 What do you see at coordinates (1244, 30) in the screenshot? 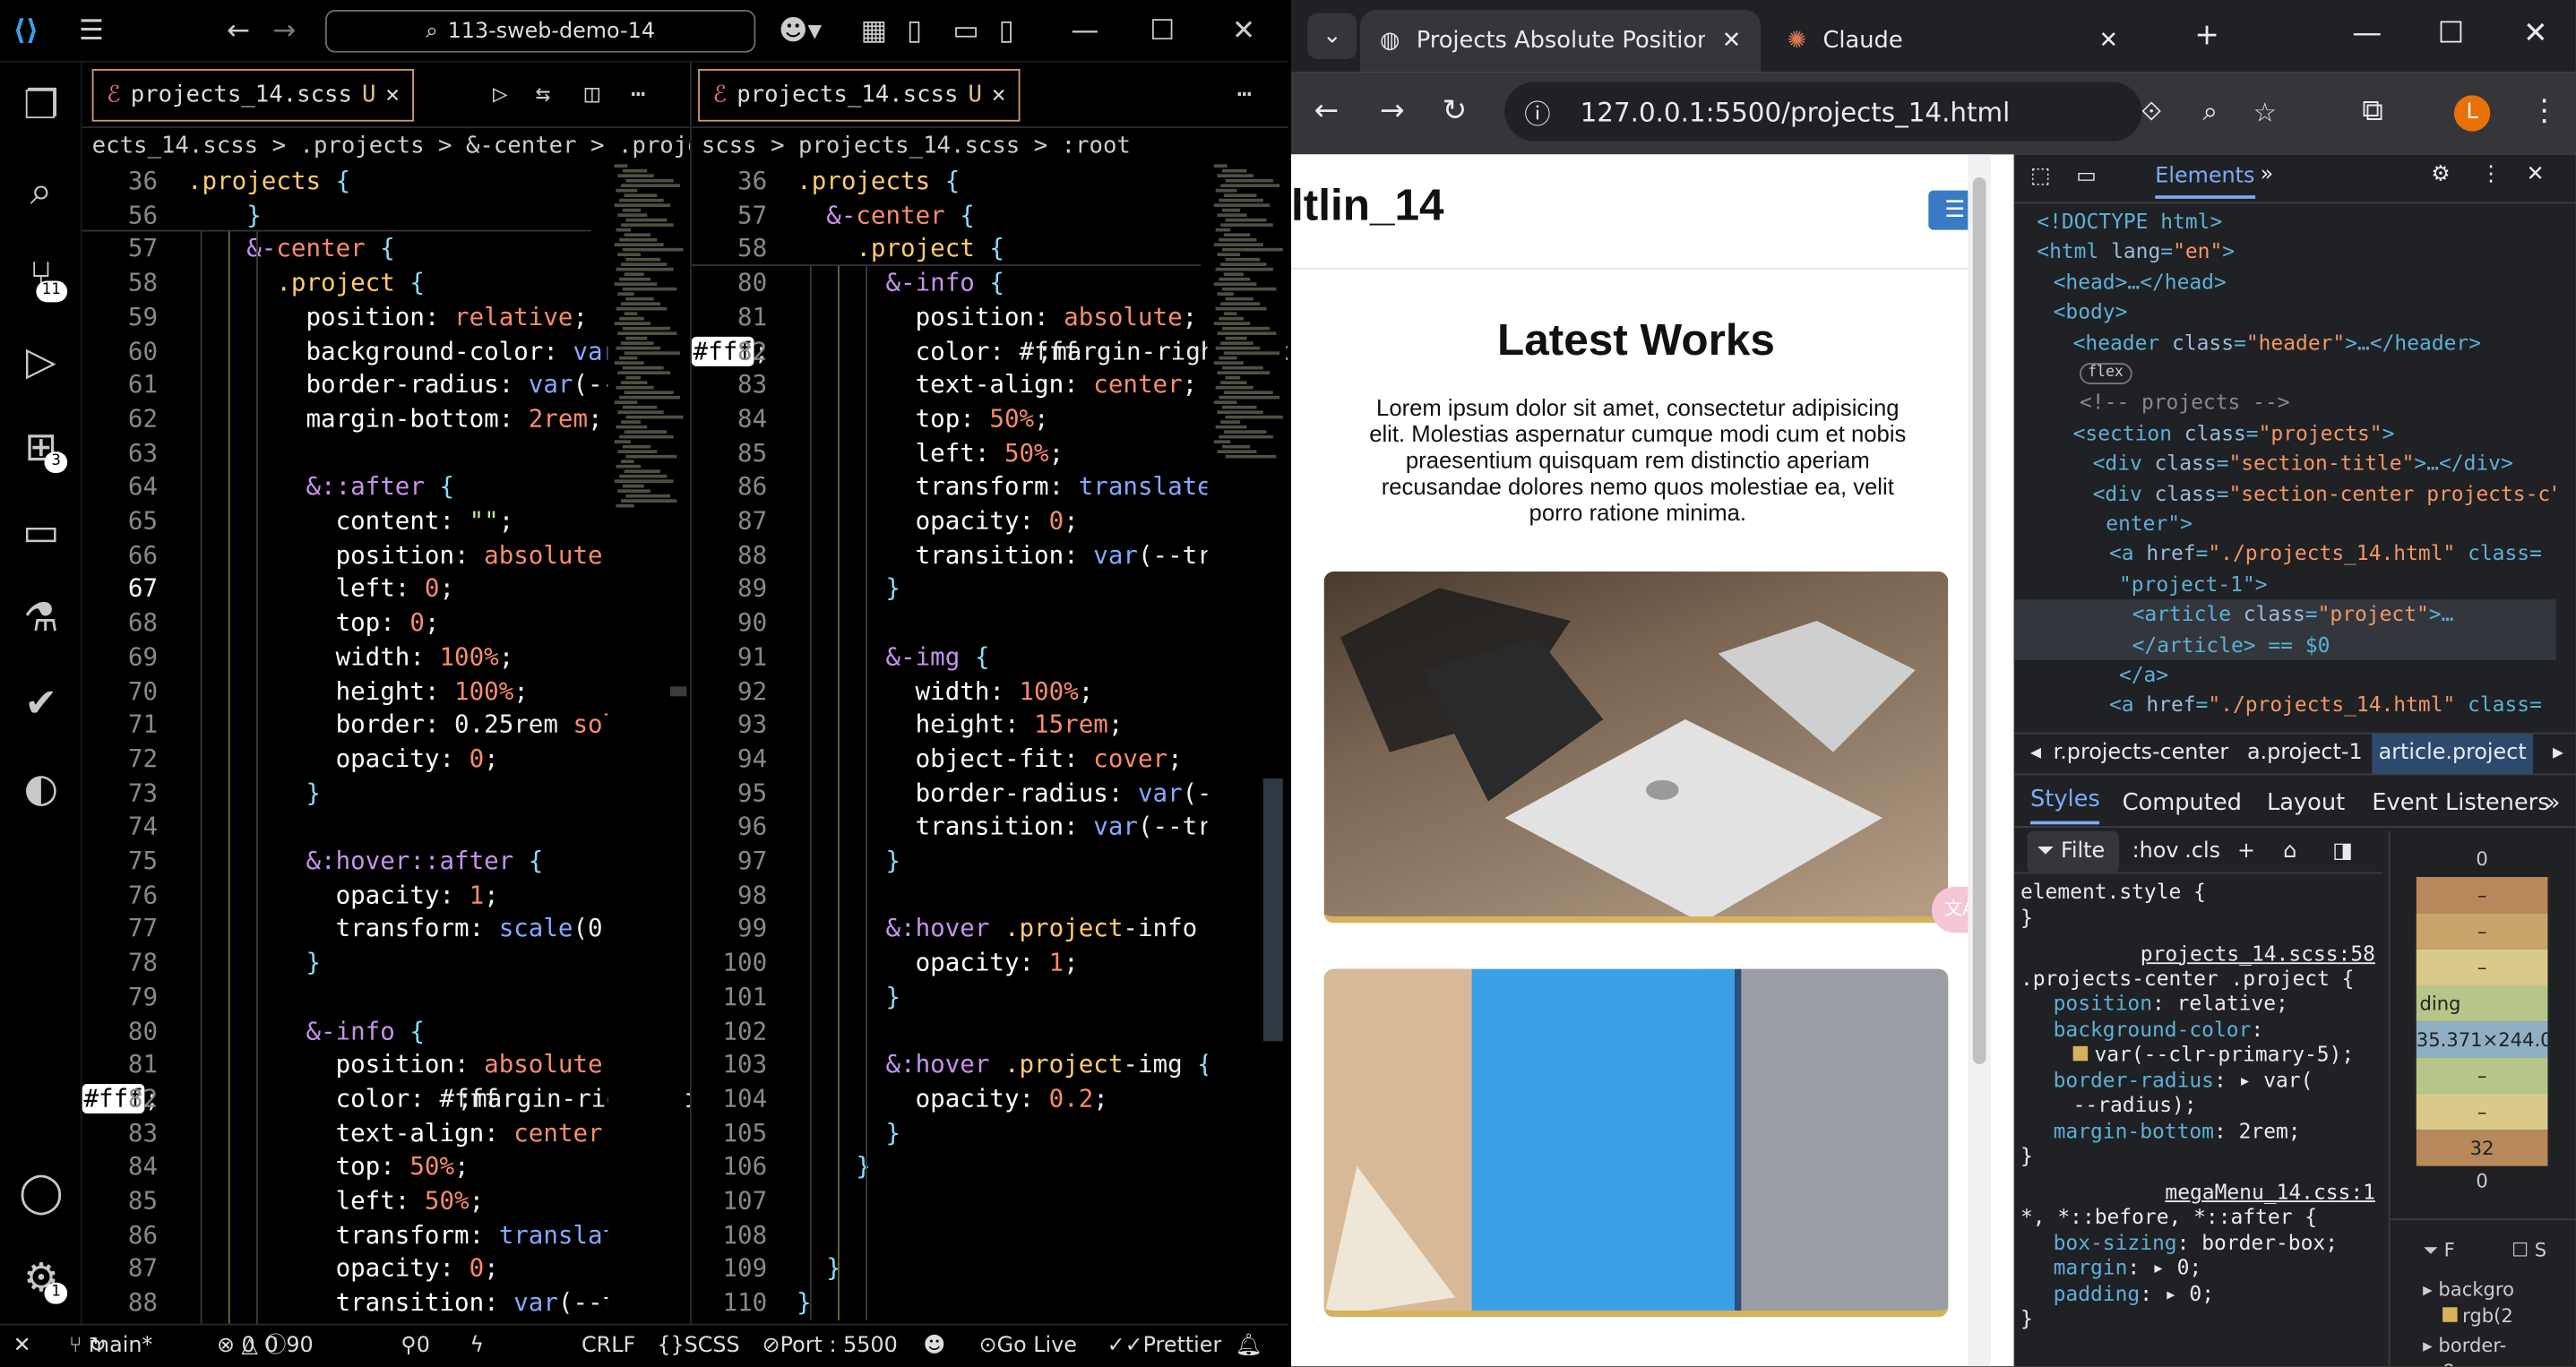
I see `close-icon: ✕` at bounding box center [1244, 30].